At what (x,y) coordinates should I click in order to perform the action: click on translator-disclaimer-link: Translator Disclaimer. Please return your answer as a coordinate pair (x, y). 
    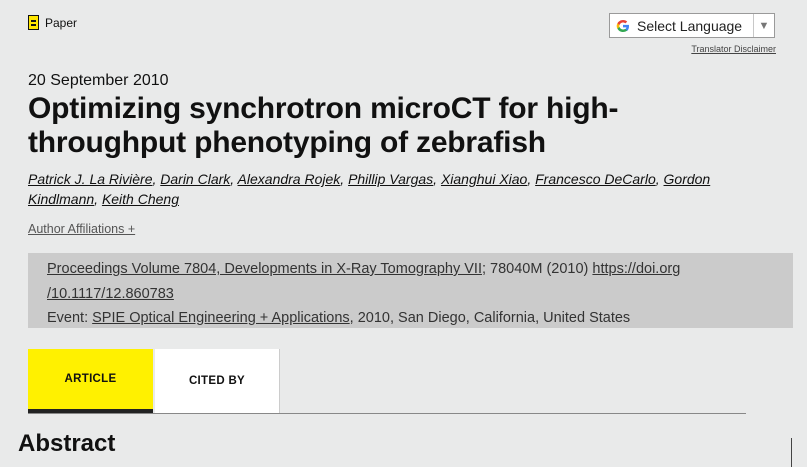
    Looking at the image, I should click on (733, 49).